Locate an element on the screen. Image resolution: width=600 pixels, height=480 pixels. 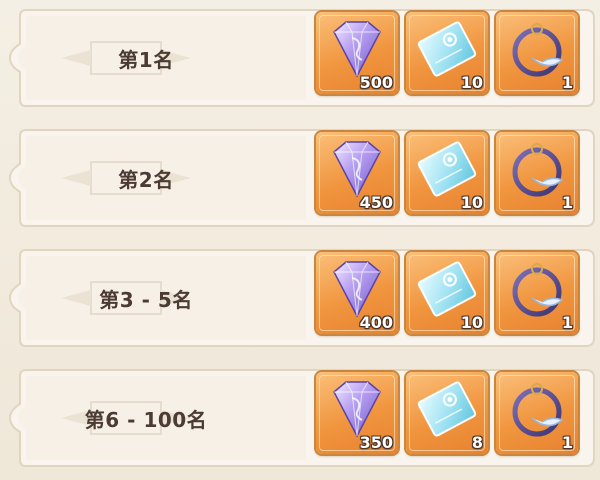
reward-items: 400 10 1 is located at coordinates (447, 298).